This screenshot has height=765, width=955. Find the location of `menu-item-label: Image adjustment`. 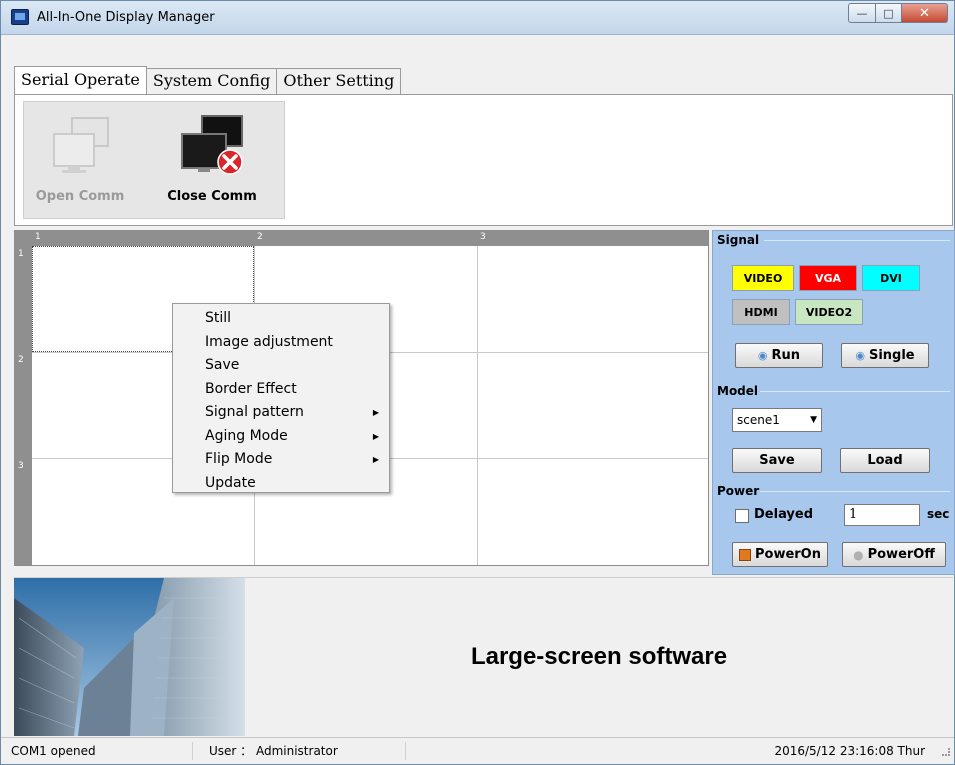

menu-item-label: Image adjustment is located at coordinates (269, 341).